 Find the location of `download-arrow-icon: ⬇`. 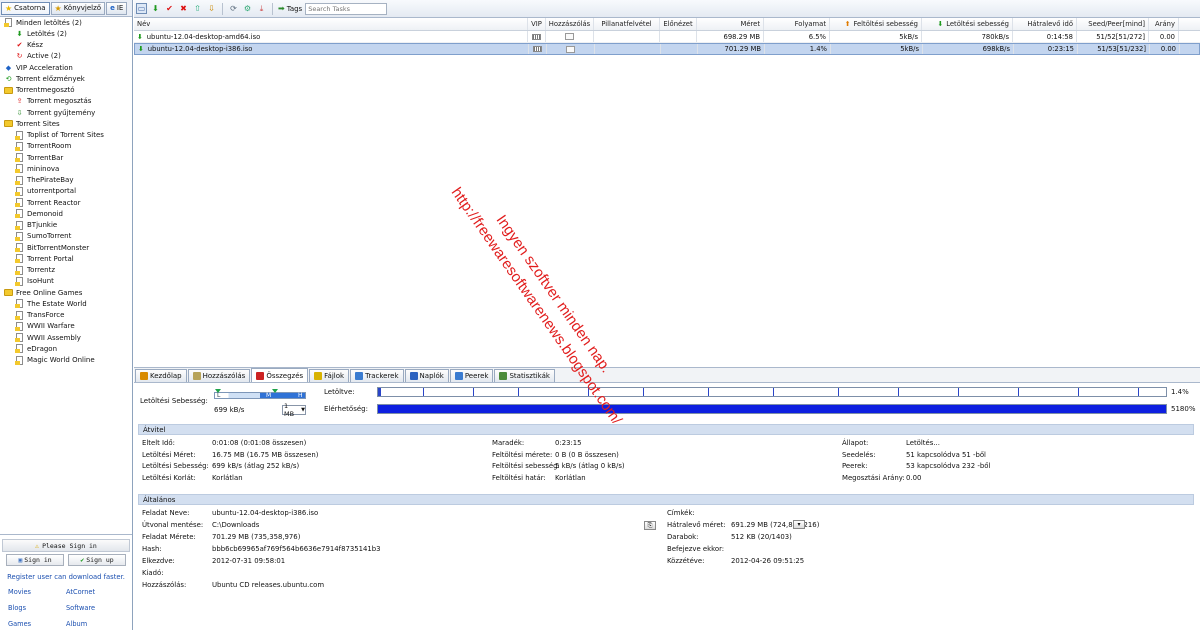

download-arrow-icon: ⬇ is located at coordinates (141, 49).